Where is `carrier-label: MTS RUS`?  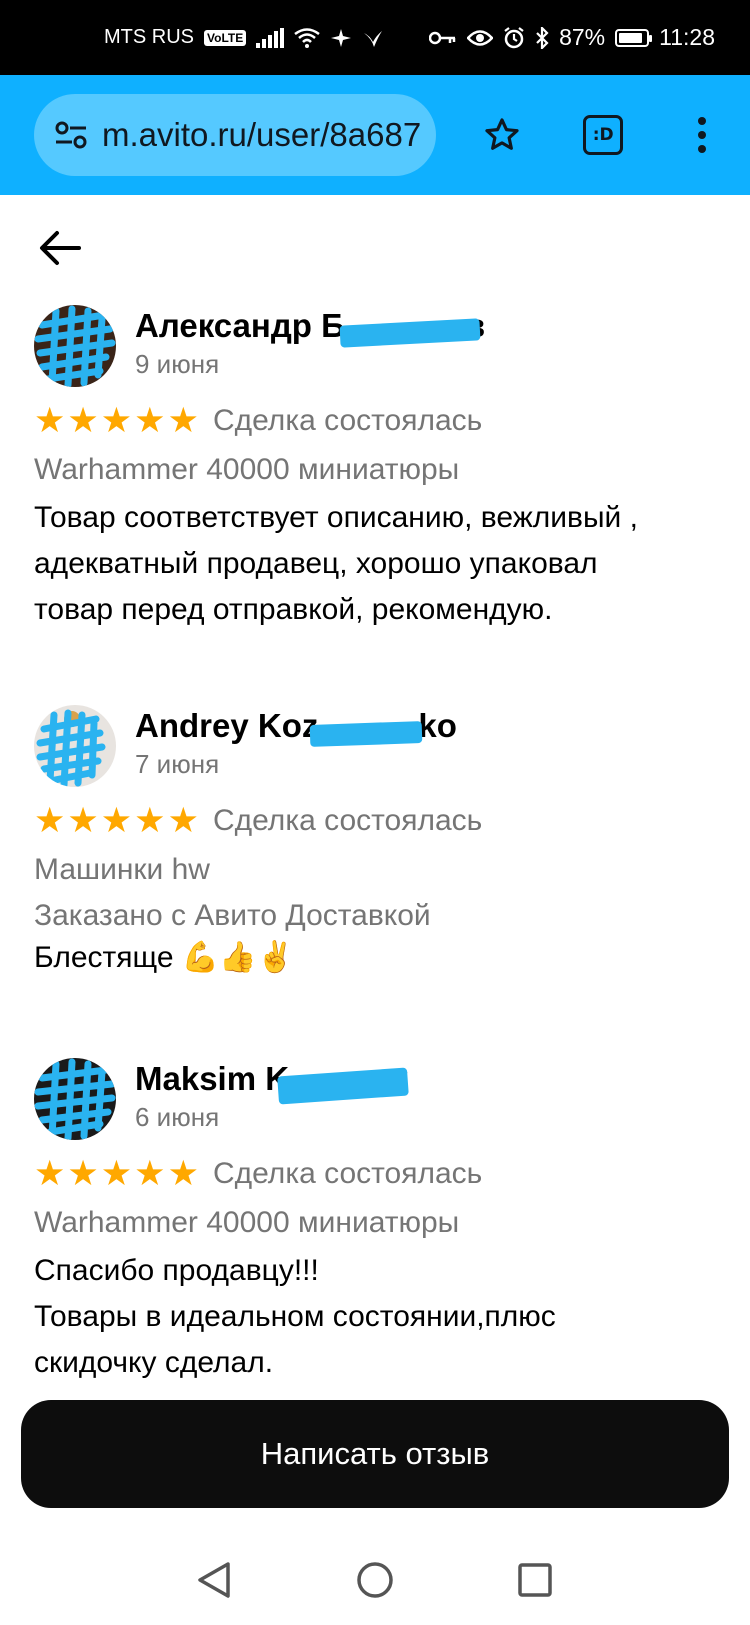
carrier-label: MTS RUS is located at coordinates (149, 37).